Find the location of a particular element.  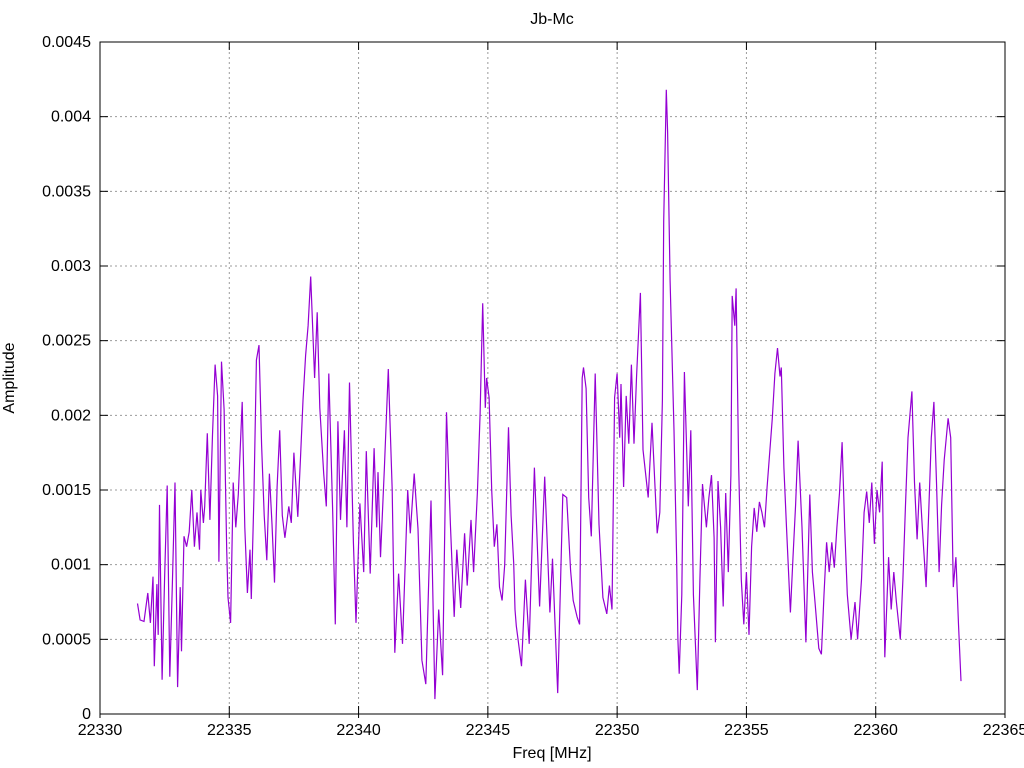

y-tick-label: 0.0005 is located at coordinates (66, 639).